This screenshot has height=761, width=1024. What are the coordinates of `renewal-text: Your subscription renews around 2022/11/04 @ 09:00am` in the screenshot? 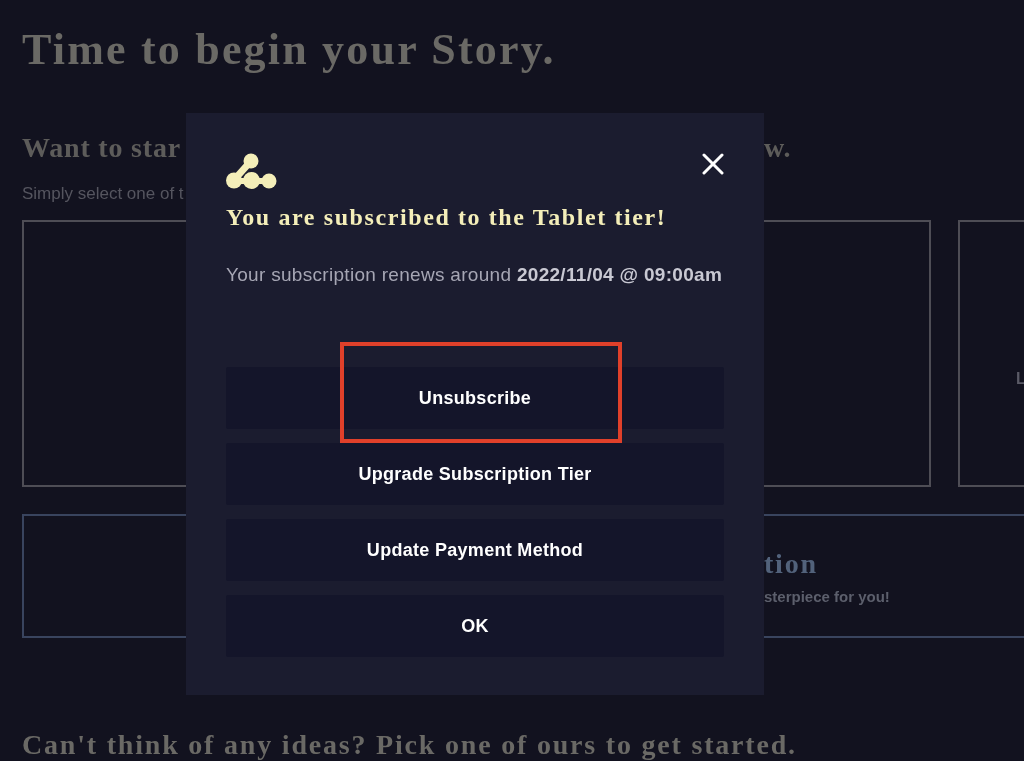 It's located at (474, 275).